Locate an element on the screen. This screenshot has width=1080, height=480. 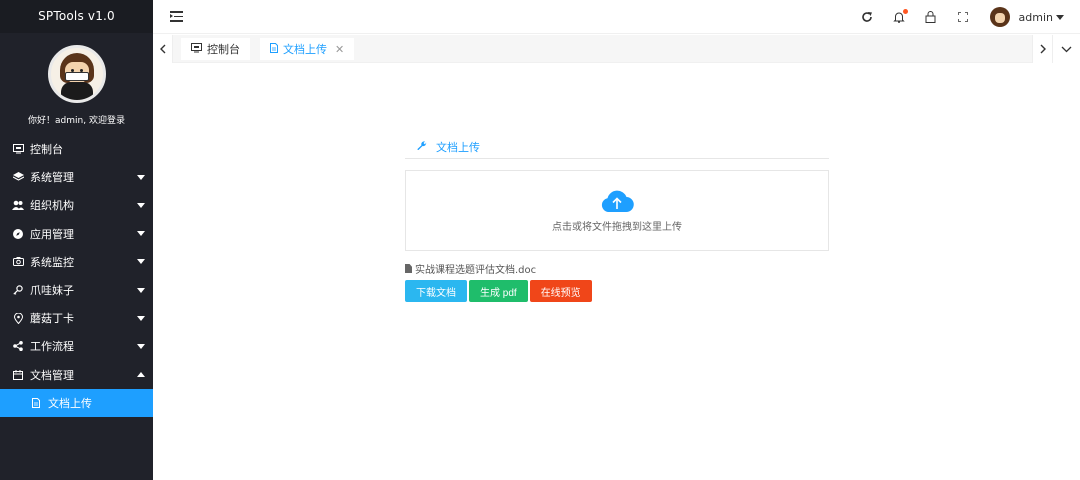
tab-scroll-right-button is located at coordinates (1042, 49).